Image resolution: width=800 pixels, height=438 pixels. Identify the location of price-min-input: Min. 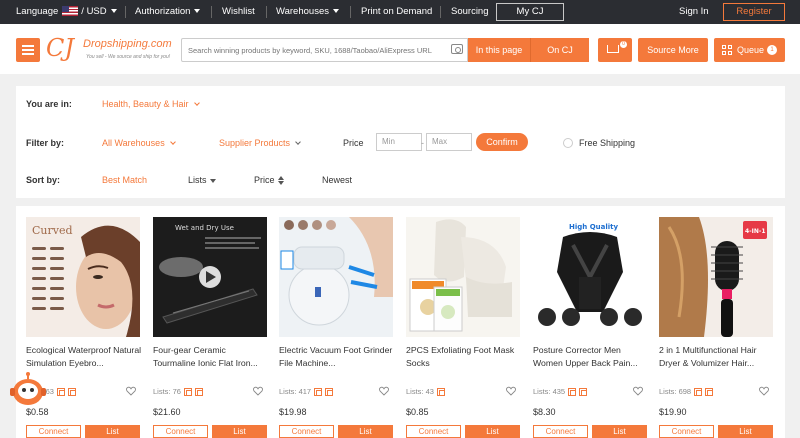
(399, 142).